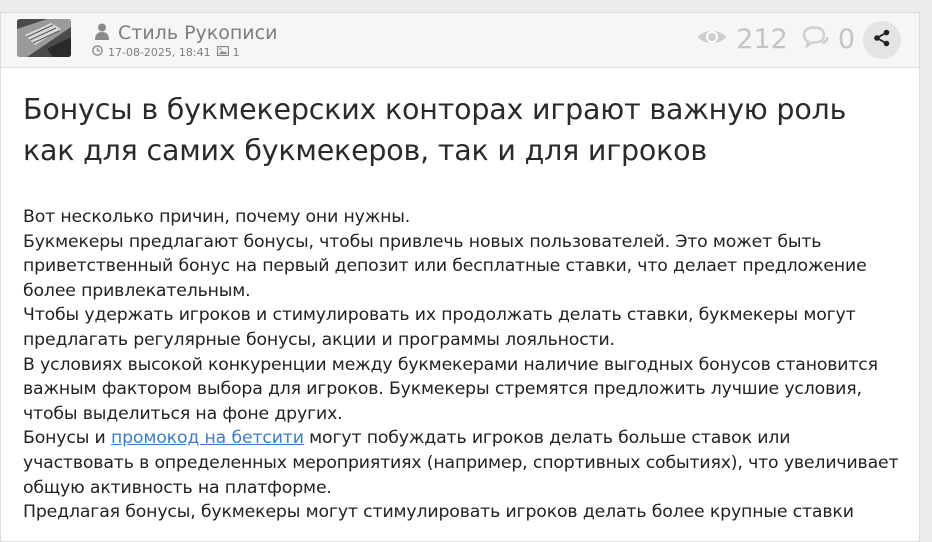  I want to click on post-meta: 17-08-2025, 18:41 1, so click(166, 52).